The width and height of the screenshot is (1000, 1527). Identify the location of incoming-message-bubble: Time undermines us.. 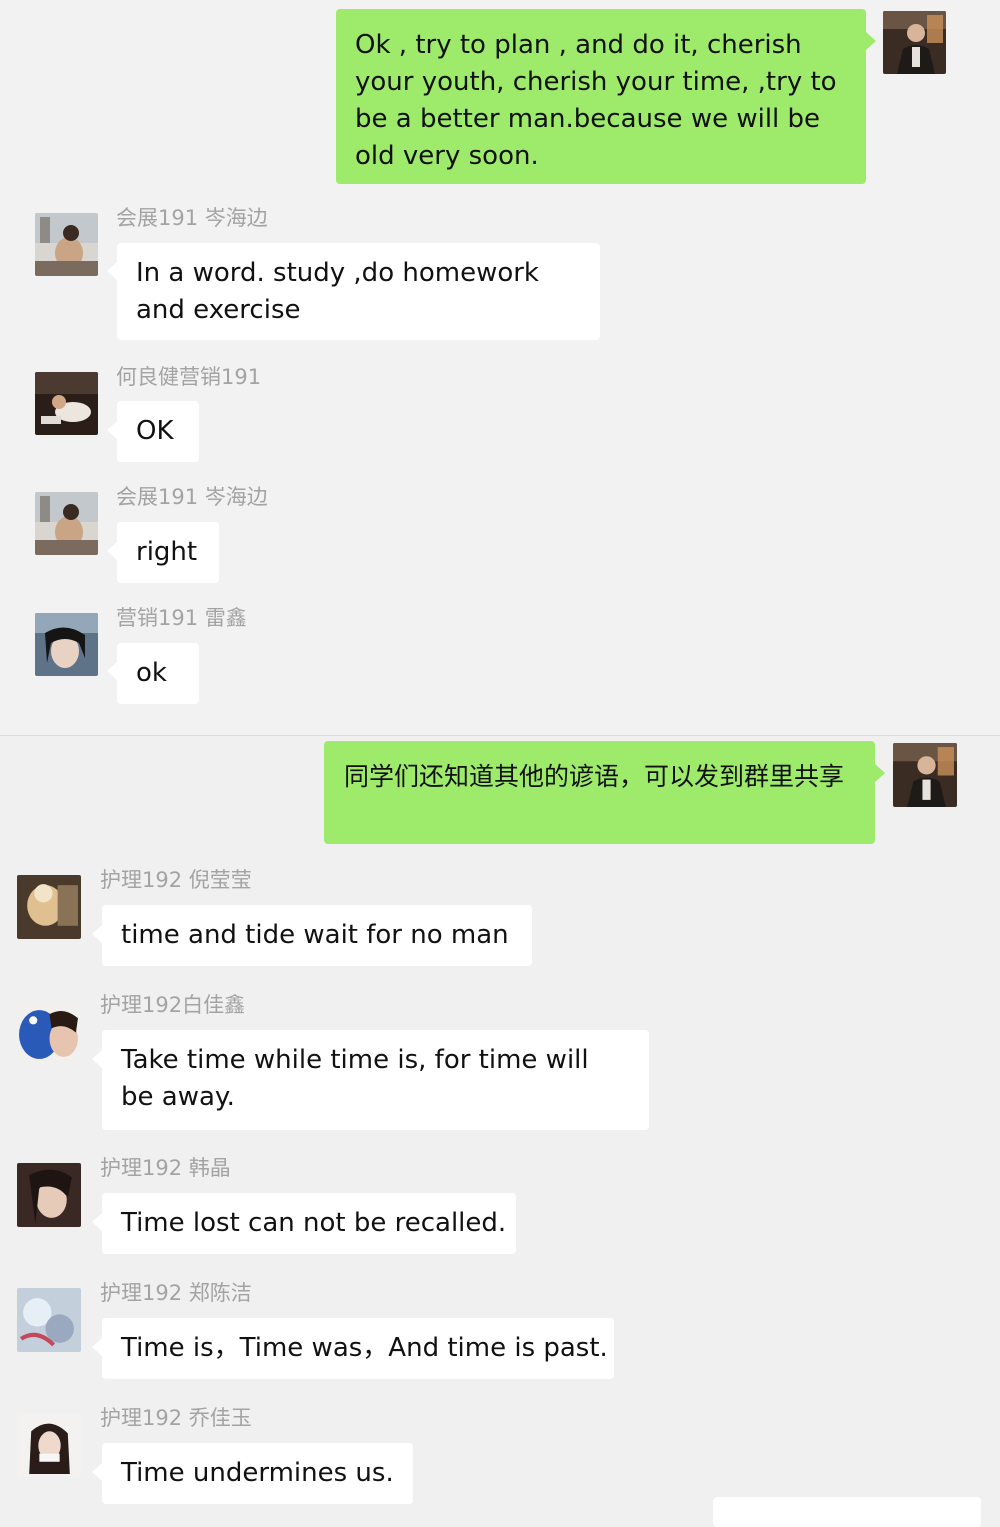
(257, 1473).